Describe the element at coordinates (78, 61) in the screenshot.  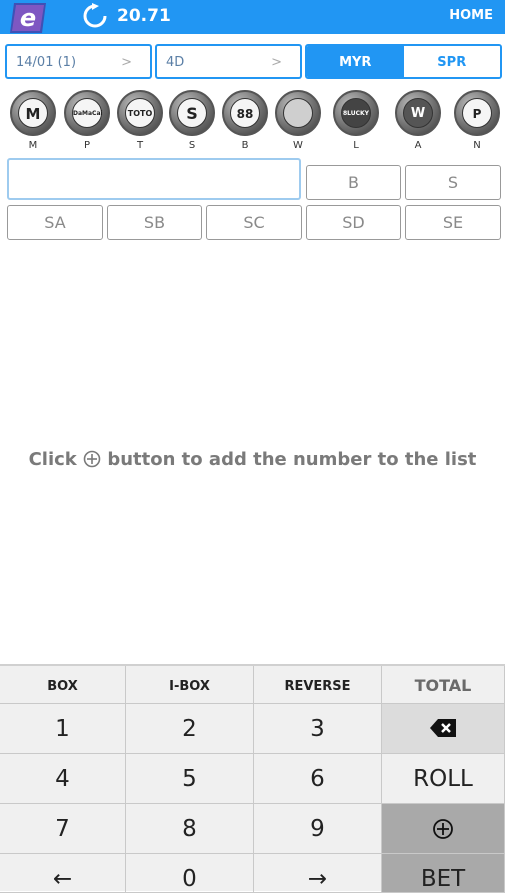
I see `date-selector: 14/01 (1) >` at that location.